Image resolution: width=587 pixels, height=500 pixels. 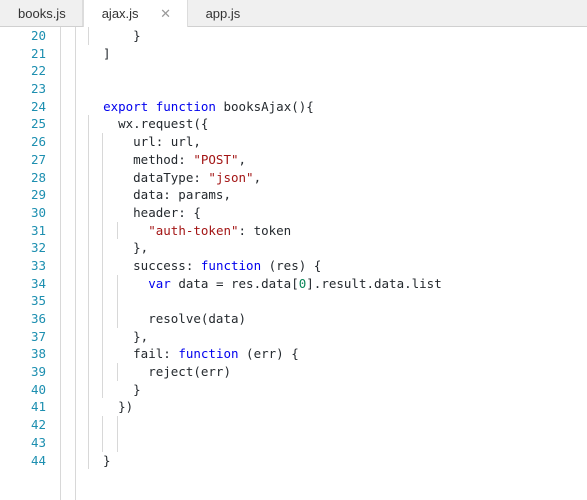 I want to click on code-line: 30 header: {, so click(x=293, y=212).